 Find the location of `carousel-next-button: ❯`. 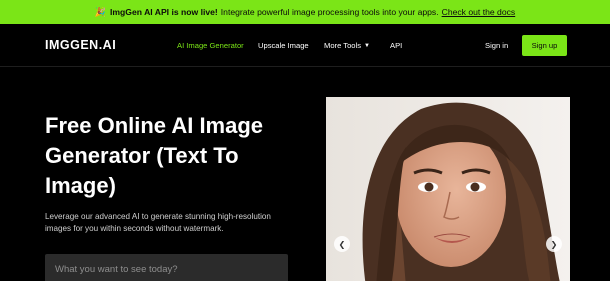

carousel-next-button: ❯ is located at coordinates (554, 244).